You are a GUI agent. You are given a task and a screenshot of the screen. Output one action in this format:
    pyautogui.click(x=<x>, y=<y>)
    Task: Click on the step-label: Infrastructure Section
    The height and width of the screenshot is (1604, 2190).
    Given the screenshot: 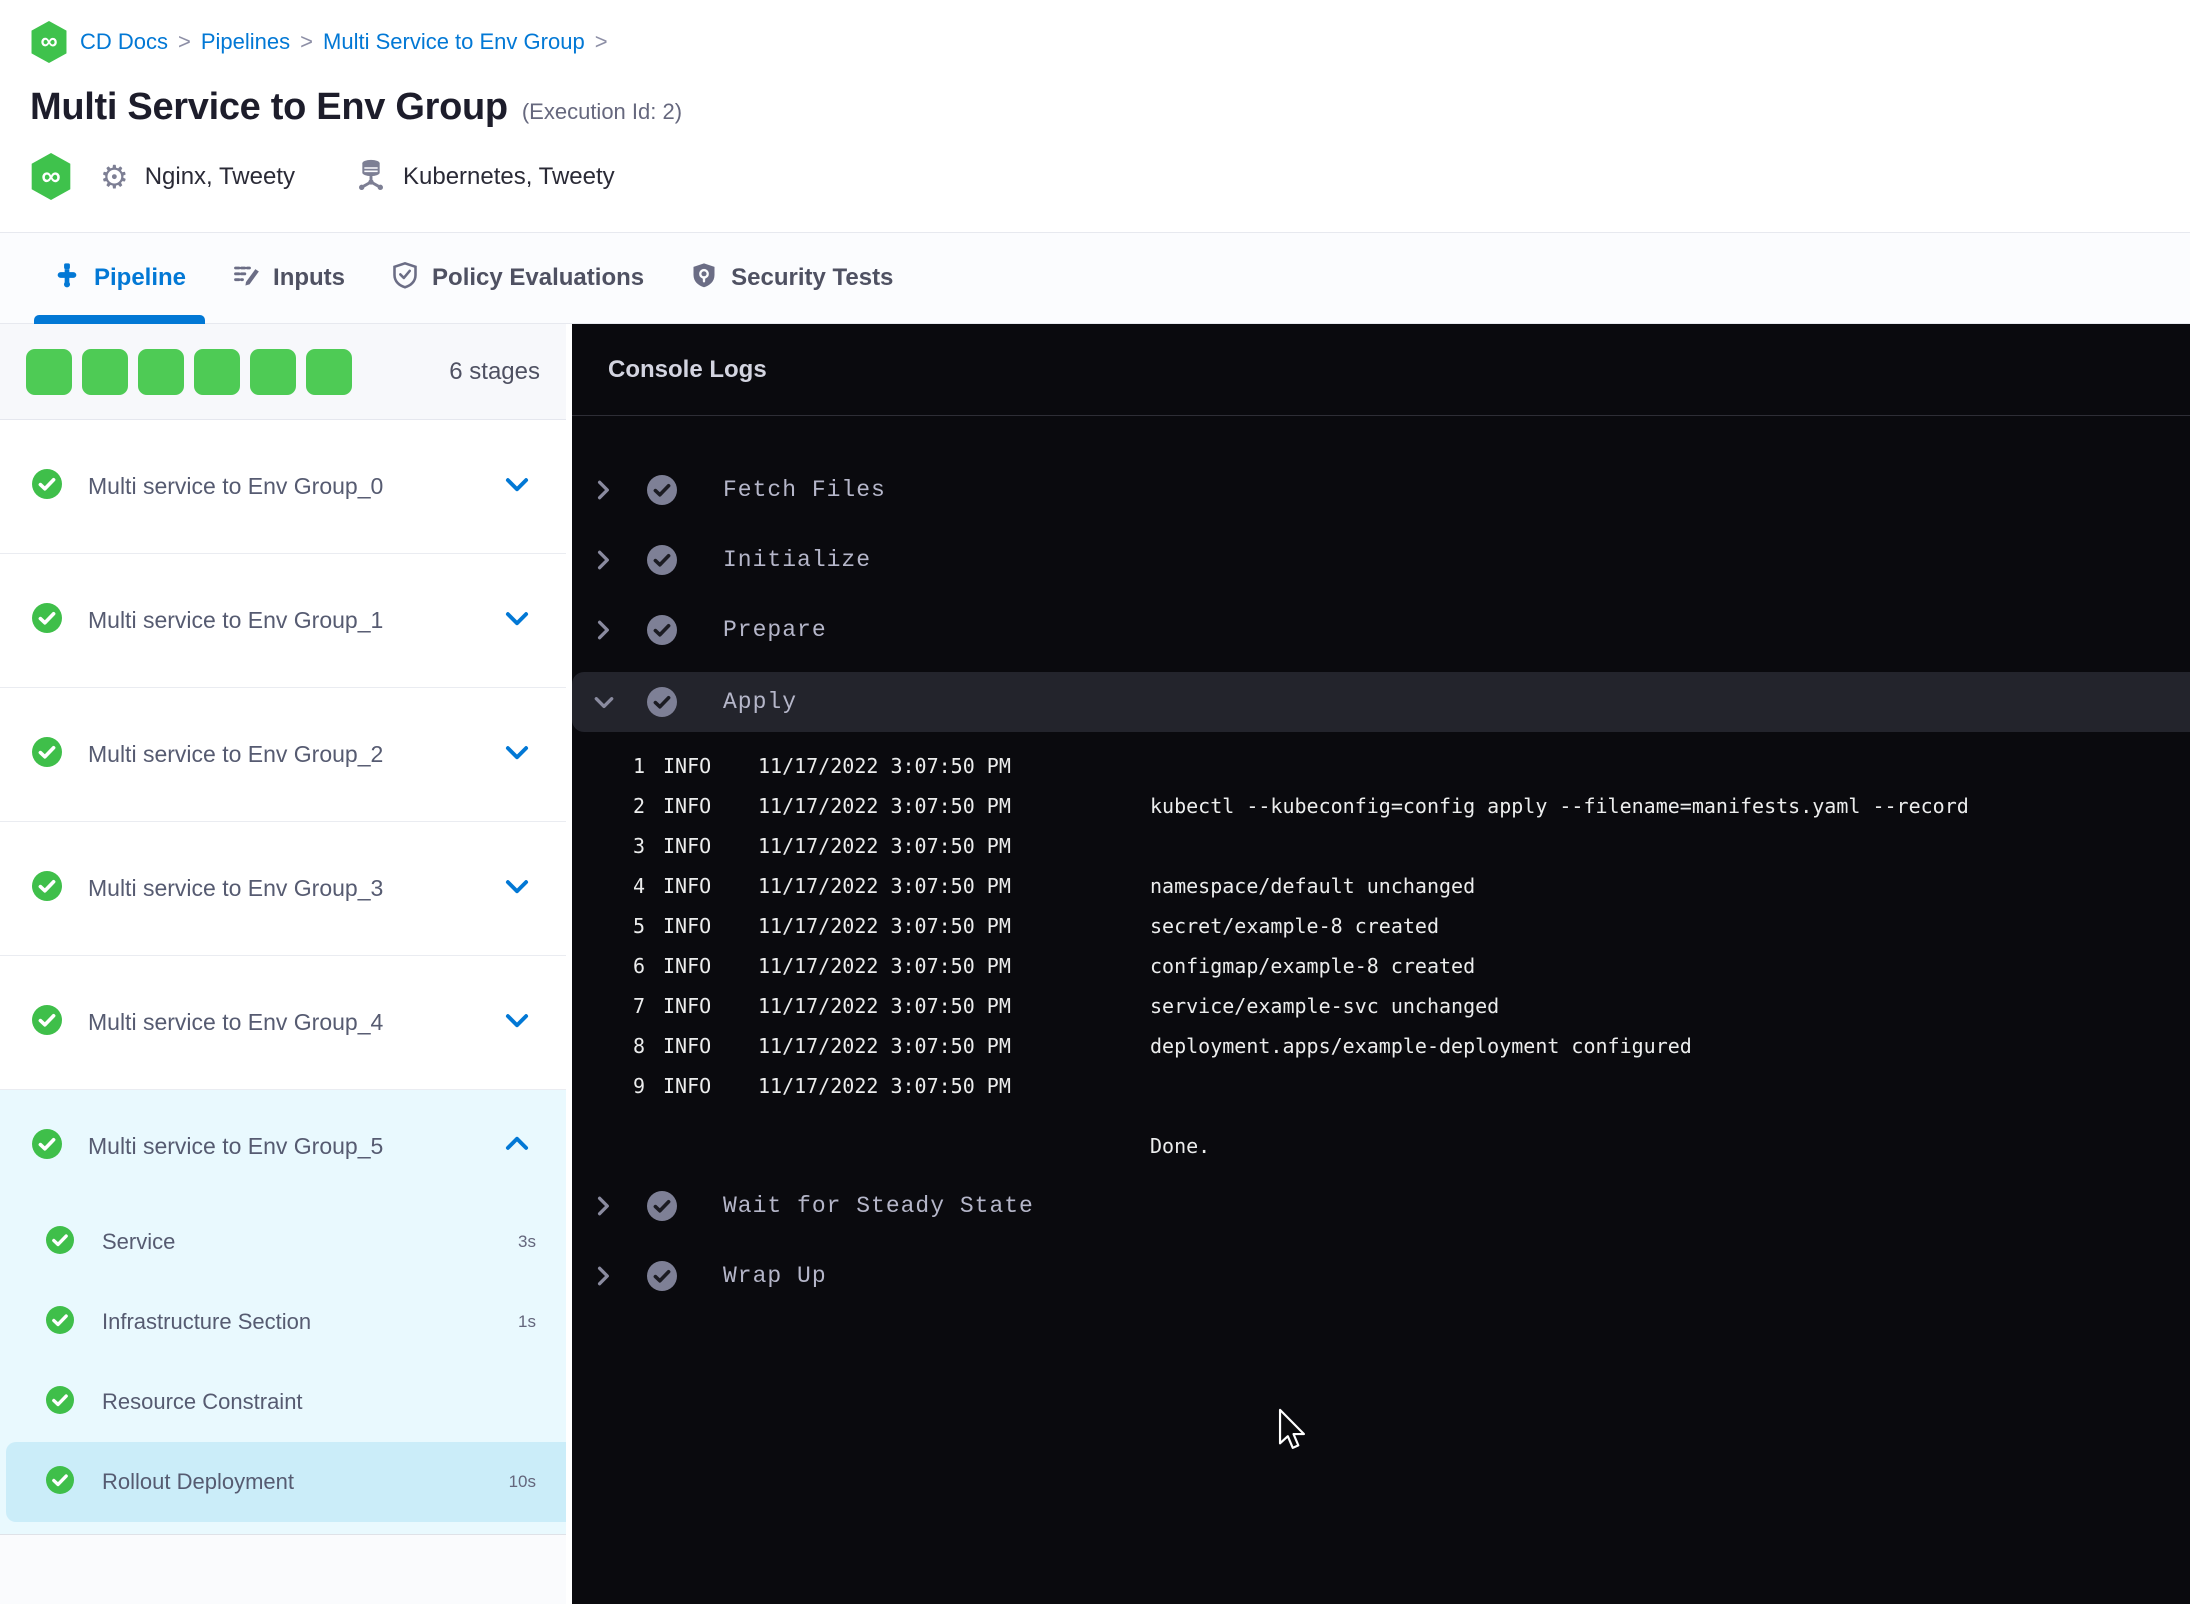 What is the action you would take?
    pyautogui.click(x=207, y=1321)
    